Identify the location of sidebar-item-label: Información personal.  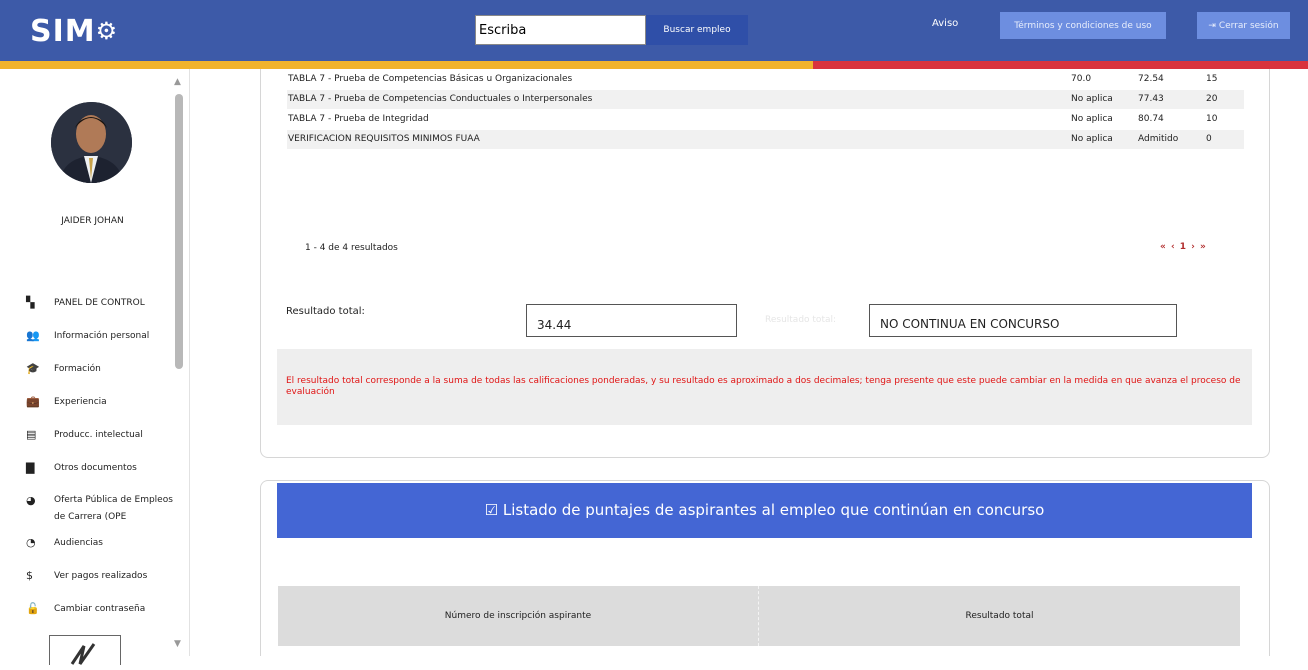
(102, 336).